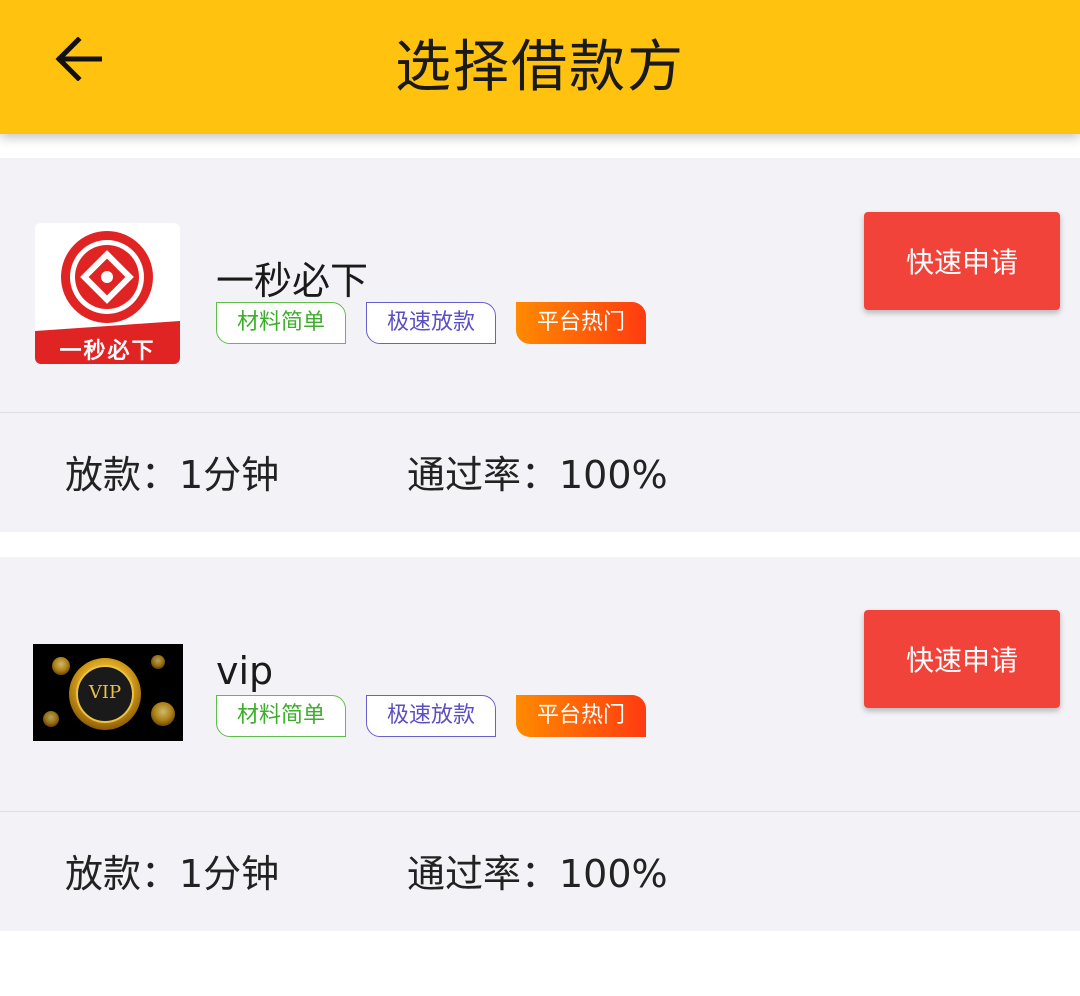  What do you see at coordinates (292, 281) in the screenshot?
I see `lender-name: 一秒必下` at bounding box center [292, 281].